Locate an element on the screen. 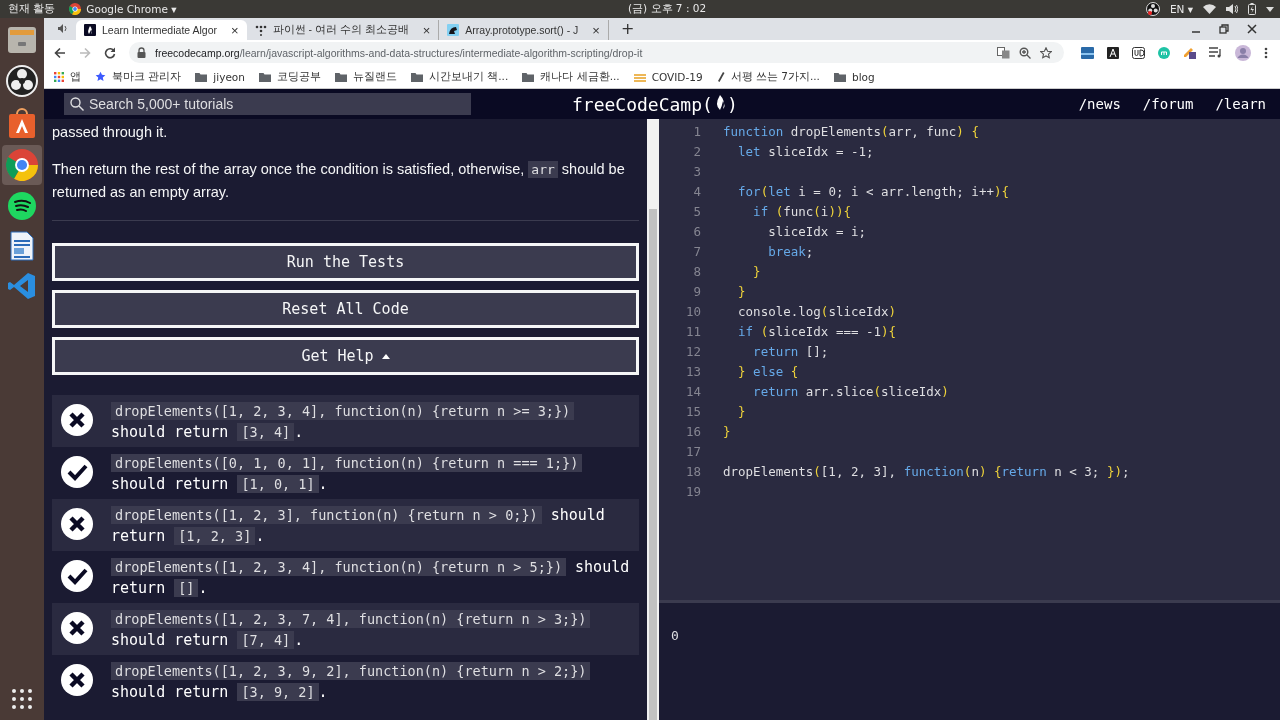  line-number: 15 is located at coordinates (692, 411).